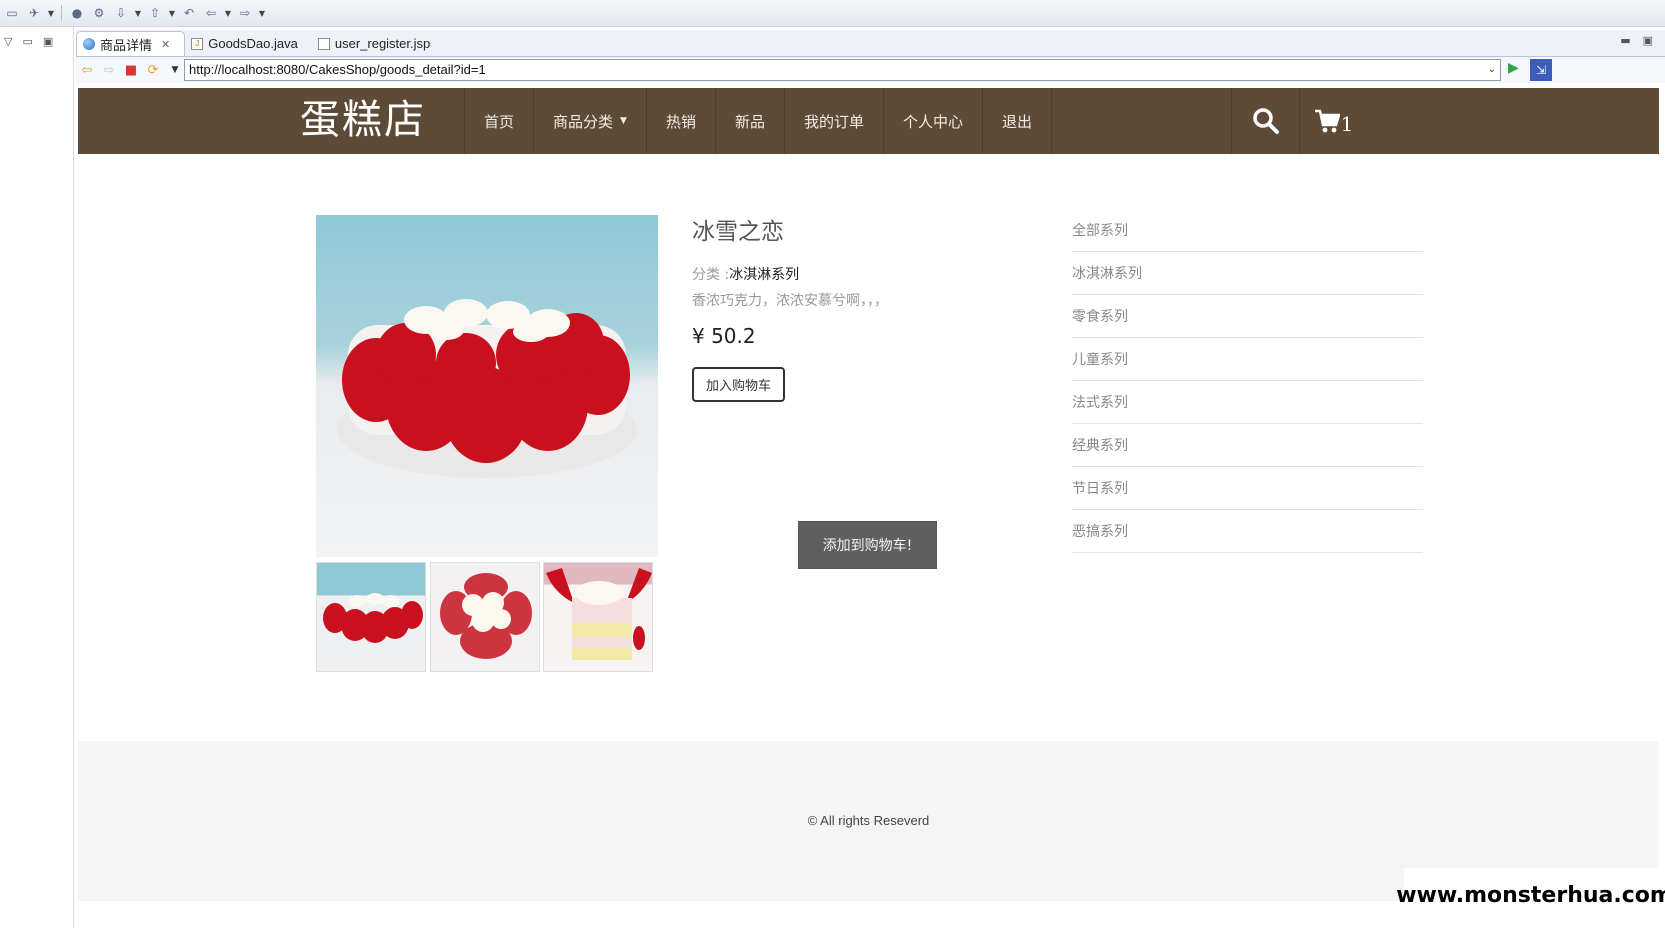 Image resolution: width=1665 pixels, height=928 pixels. What do you see at coordinates (583, 121) in the screenshot?
I see `menu-label: 商品分类` at bounding box center [583, 121].